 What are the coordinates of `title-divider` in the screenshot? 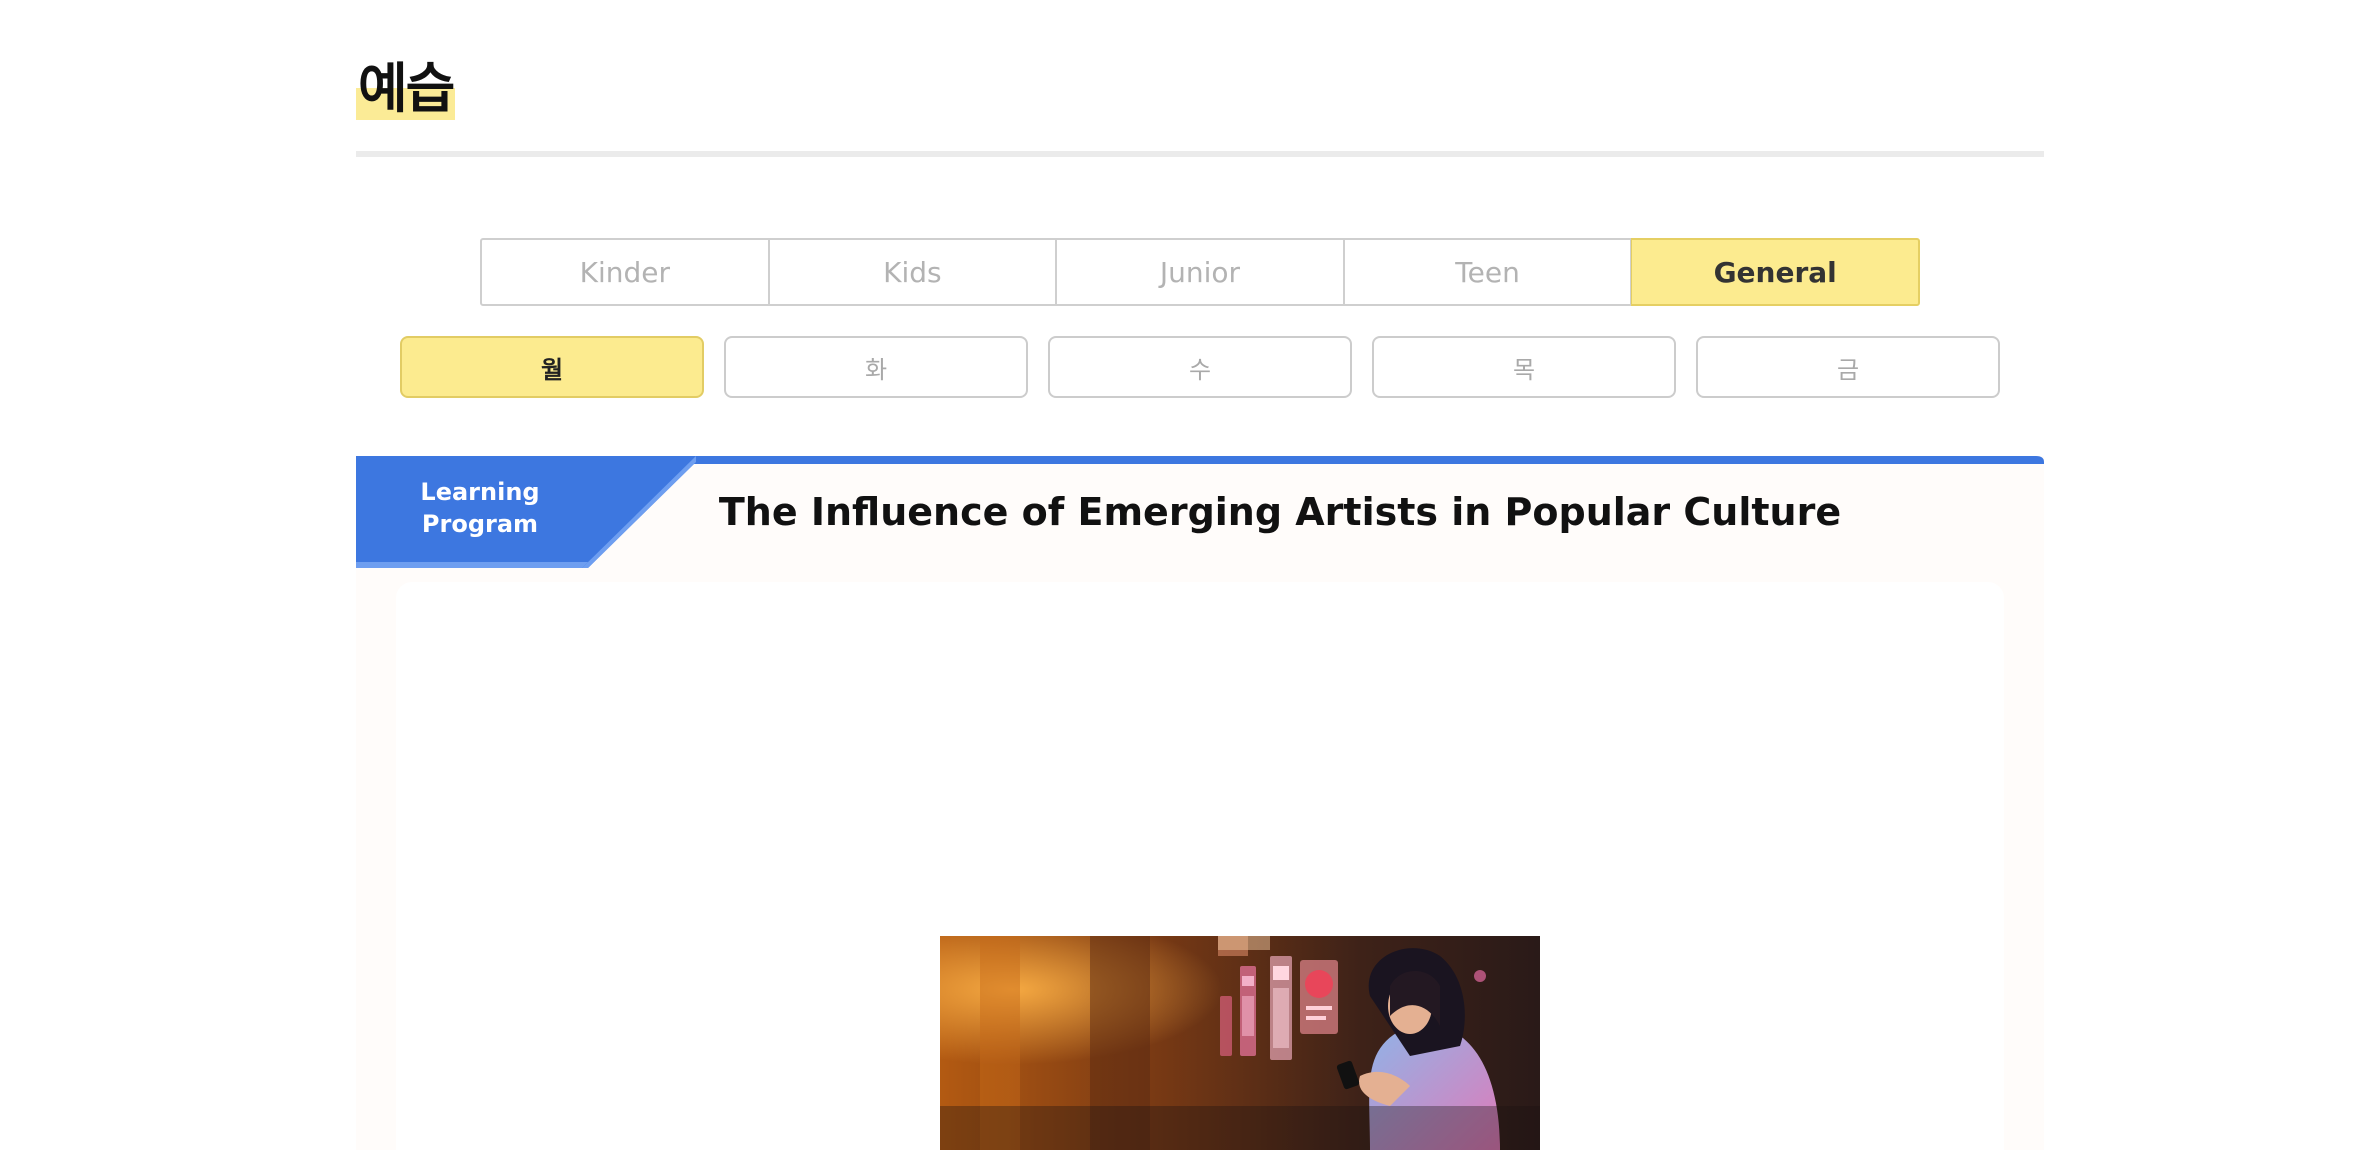 It's located at (1200, 154).